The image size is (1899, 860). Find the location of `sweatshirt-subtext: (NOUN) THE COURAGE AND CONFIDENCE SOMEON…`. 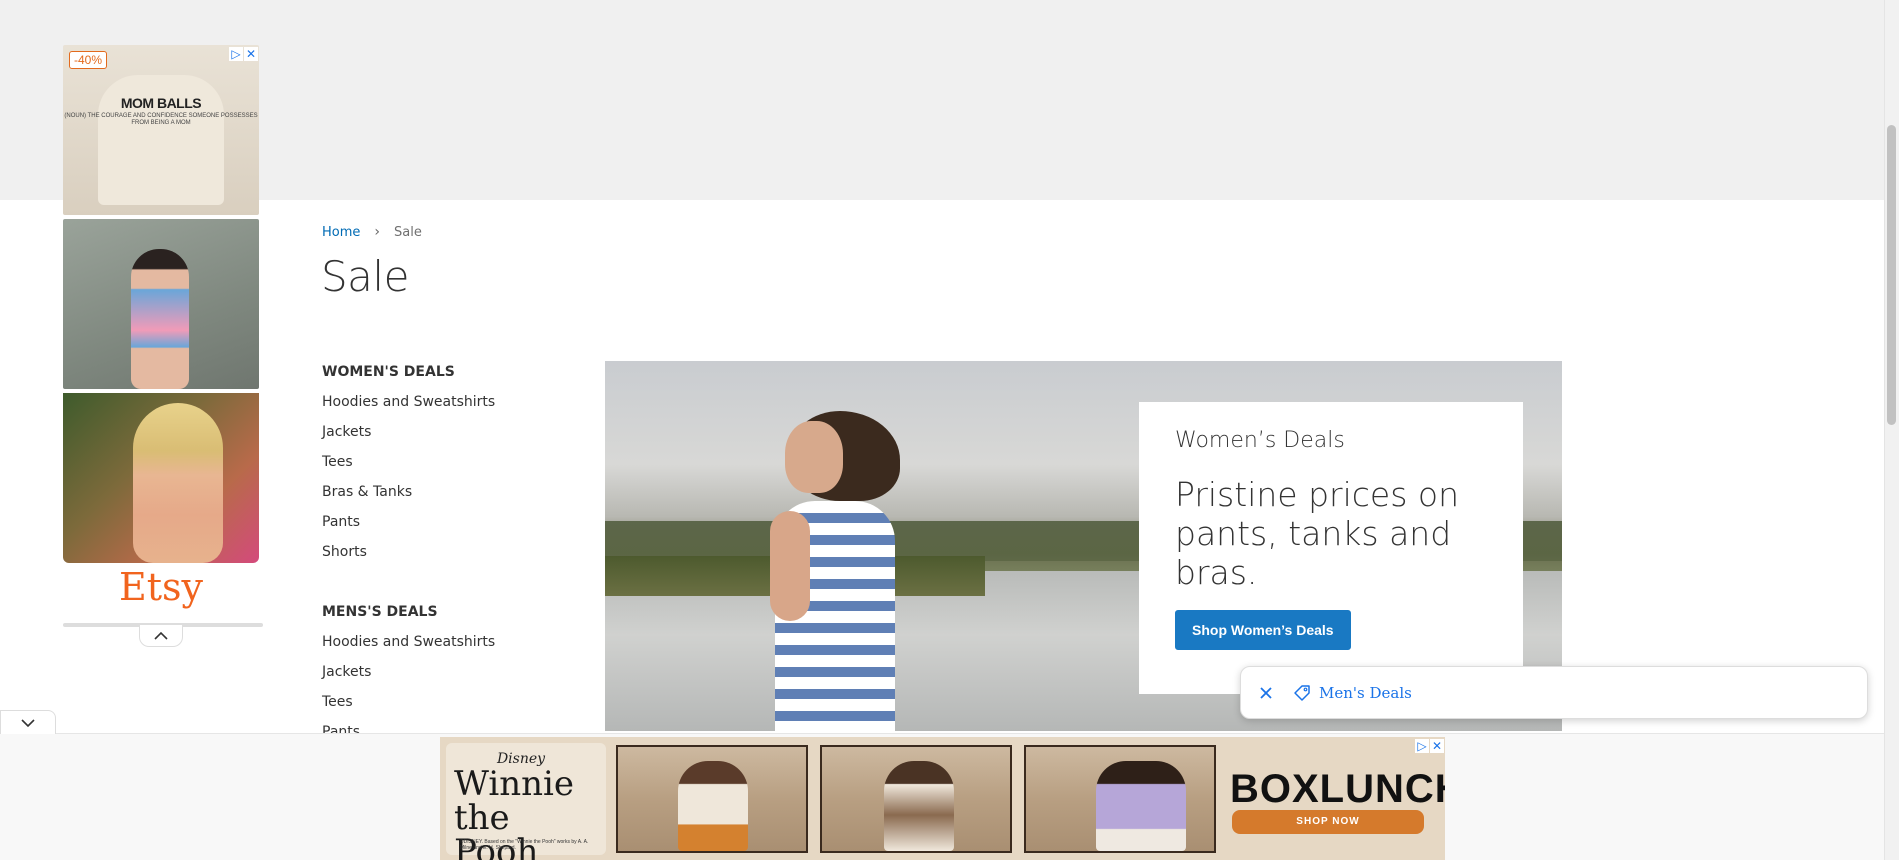

sweatshirt-subtext: (NOUN) THE COURAGE AND CONFIDENCE SOMEON… is located at coordinates (161, 119).